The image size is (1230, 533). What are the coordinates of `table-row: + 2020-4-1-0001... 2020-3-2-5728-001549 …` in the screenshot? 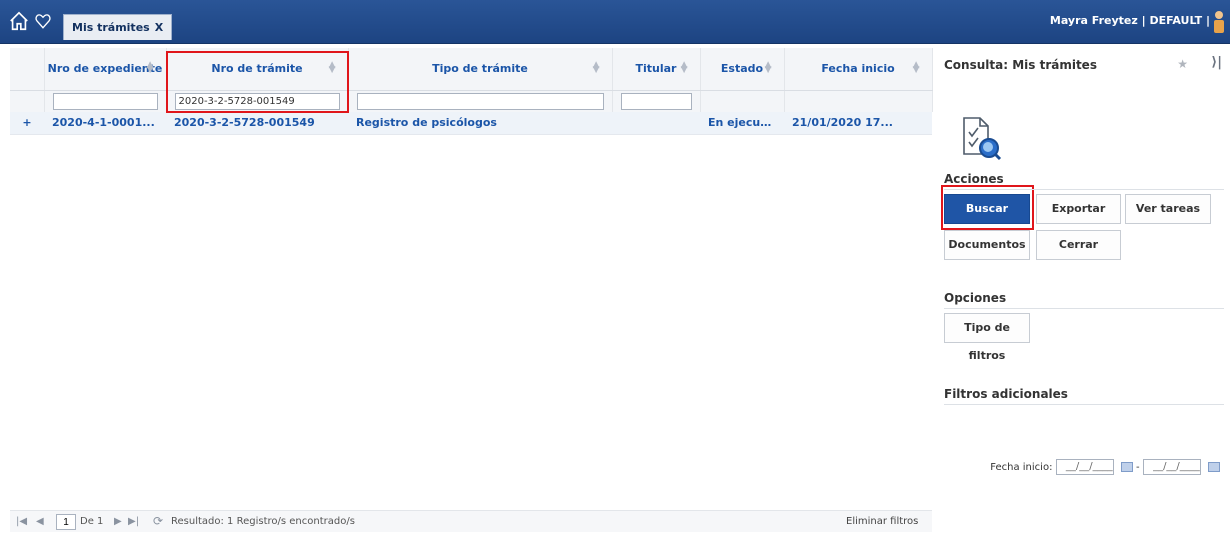 It's located at (471, 123).